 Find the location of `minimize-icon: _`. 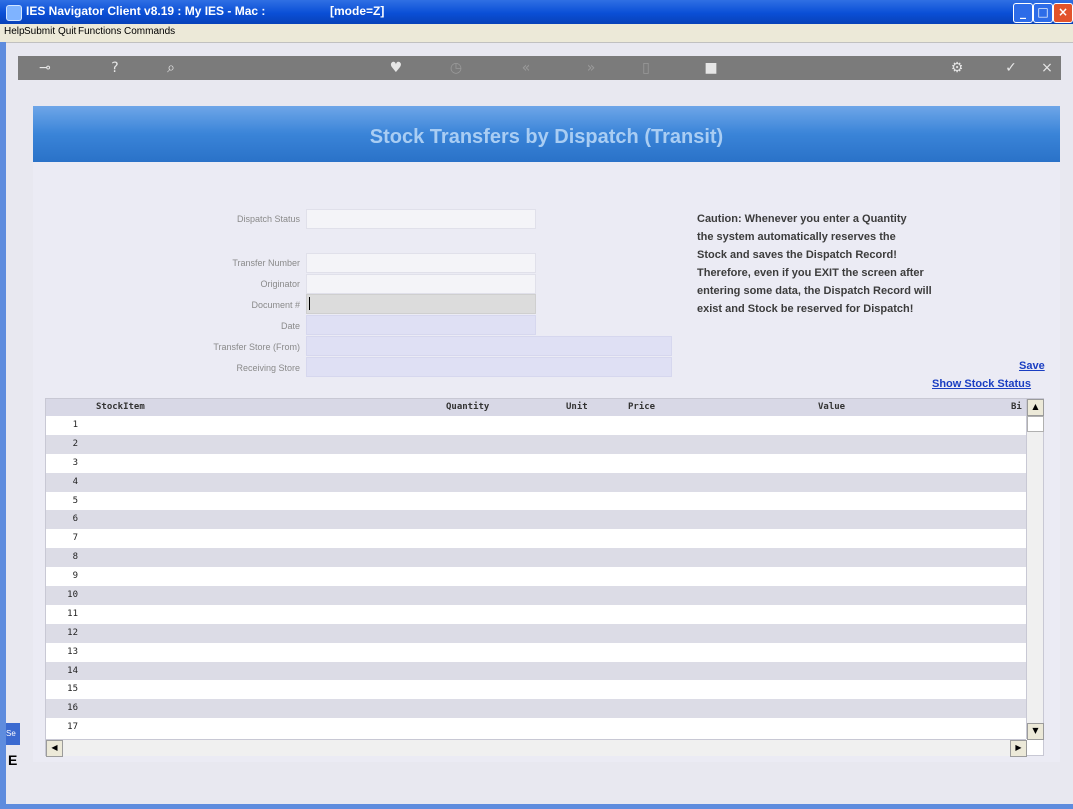

minimize-icon: _ is located at coordinates (1023, 13).